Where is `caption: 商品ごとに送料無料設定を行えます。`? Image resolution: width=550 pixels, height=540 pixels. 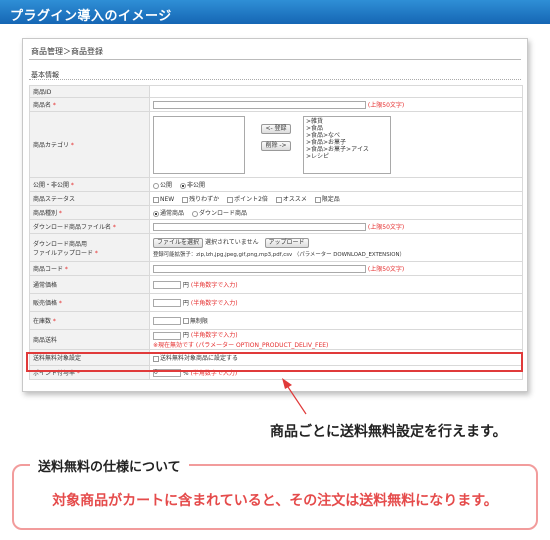 caption: 商品ごとに送料無料設定を行えます。 is located at coordinates (388, 432).